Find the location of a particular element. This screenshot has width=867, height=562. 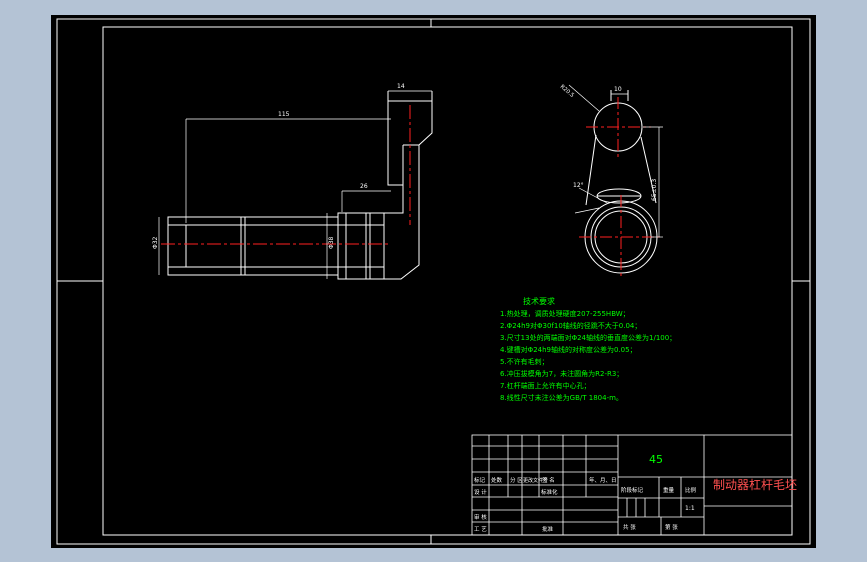

label-design: 设 计 is located at coordinates (480, 492).